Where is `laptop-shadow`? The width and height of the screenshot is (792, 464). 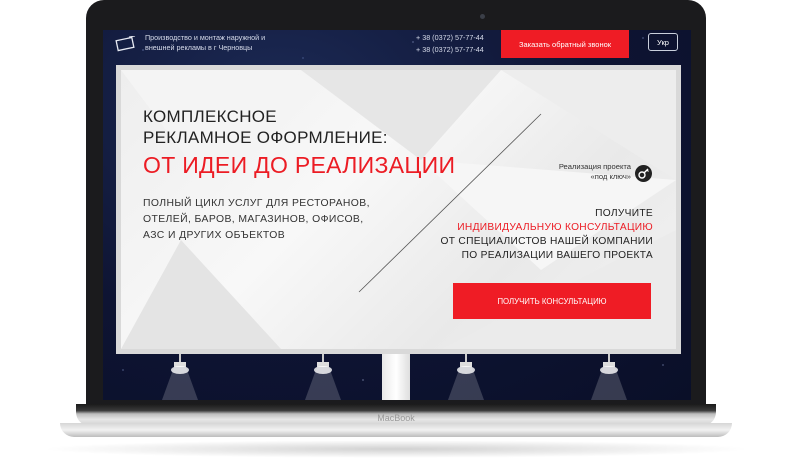 laptop-shadow is located at coordinates (396, 449).